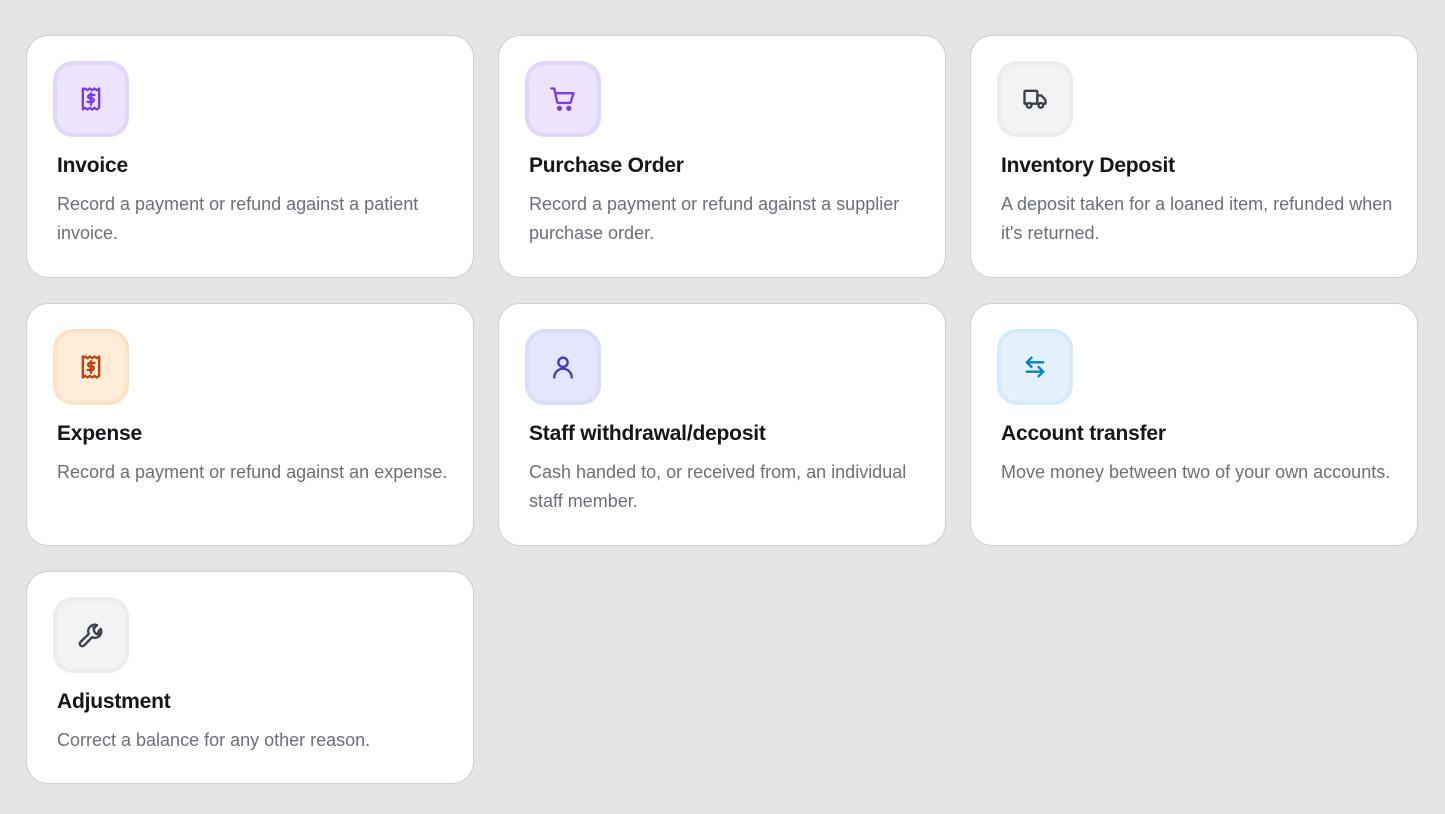 The image size is (1445, 814). What do you see at coordinates (647, 433) in the screenshot?
I see `card-title: Staff withdrawal/deposit` at bounding box center [647, 433].